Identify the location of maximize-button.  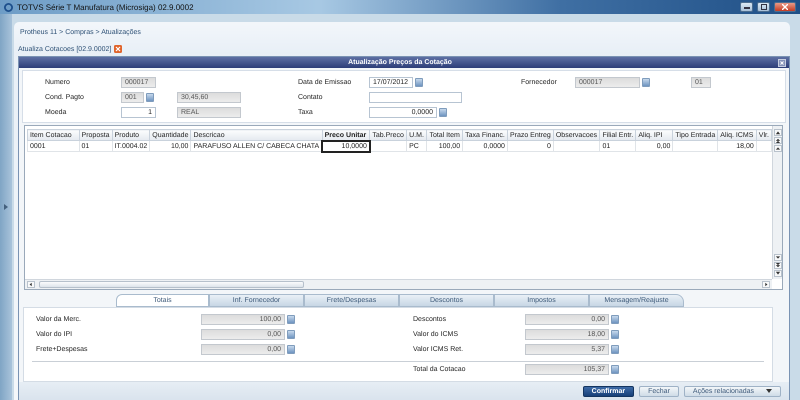
(763, 7).